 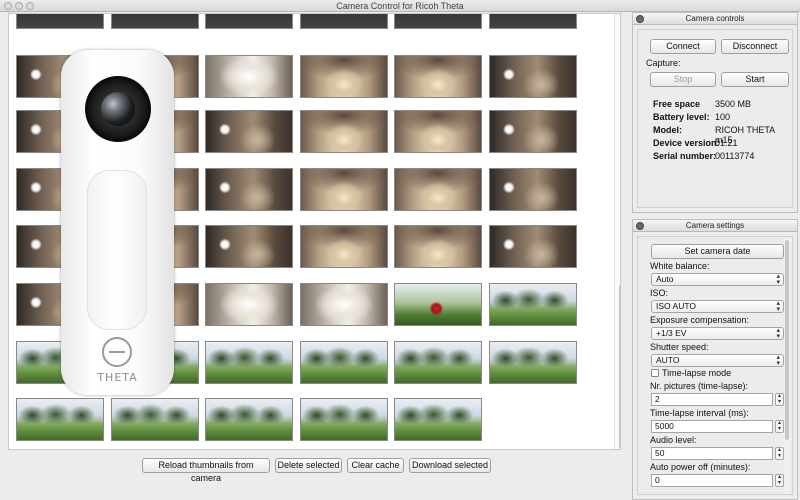 I want to click on info-key: Device version:, so click(x=686, y=143).